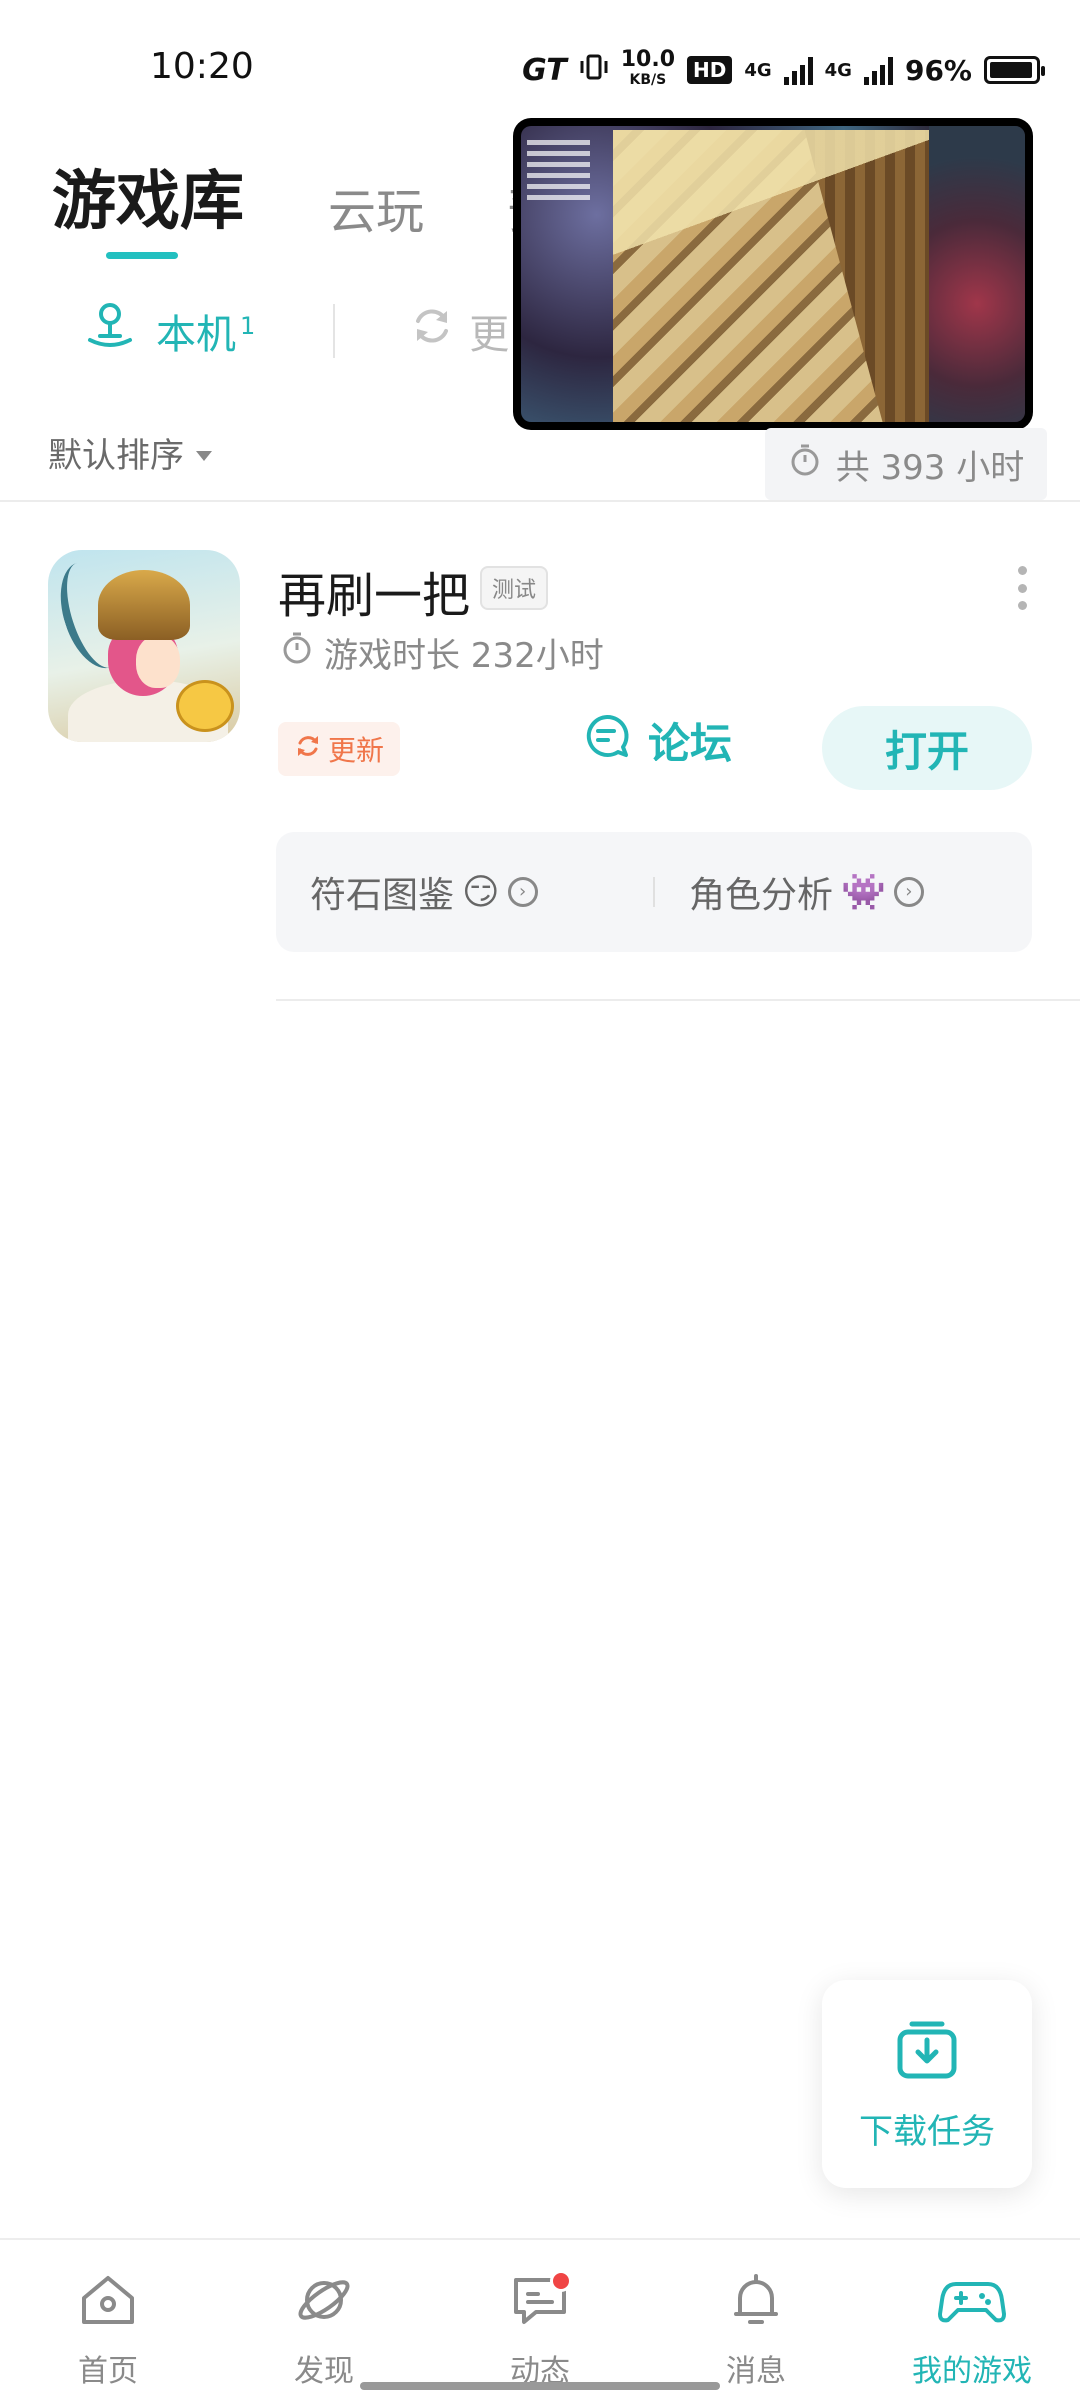  I want to click on sort-dropdown: 默认排序, so click(130, 452).